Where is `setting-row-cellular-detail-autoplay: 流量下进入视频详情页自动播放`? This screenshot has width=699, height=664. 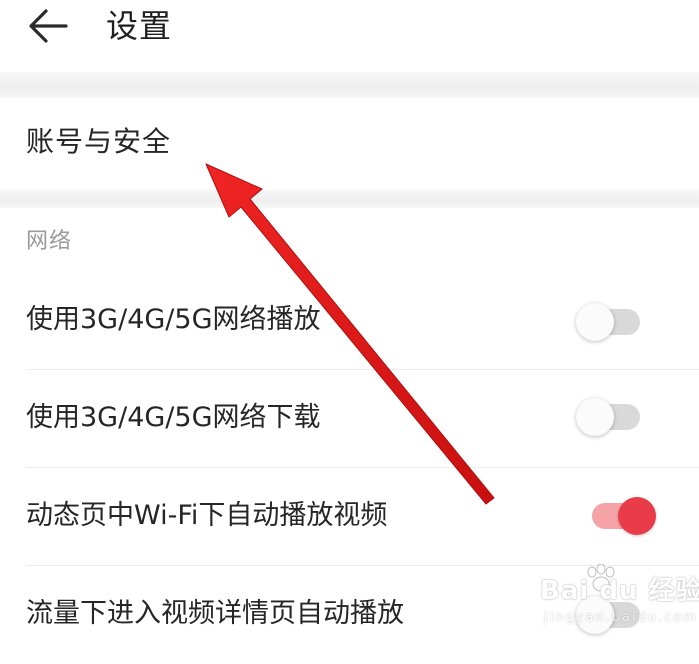 setting-row-cellular-detail-autoplay: 流量下进入视频详情页自动播放 is located at coordinates (349, 615).